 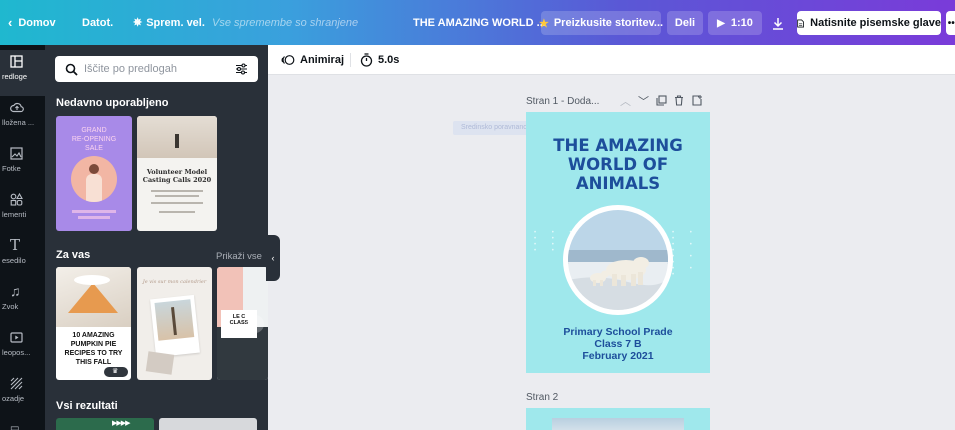 I want to click on animate-label: Animiraj, so click(x=322, y=60).